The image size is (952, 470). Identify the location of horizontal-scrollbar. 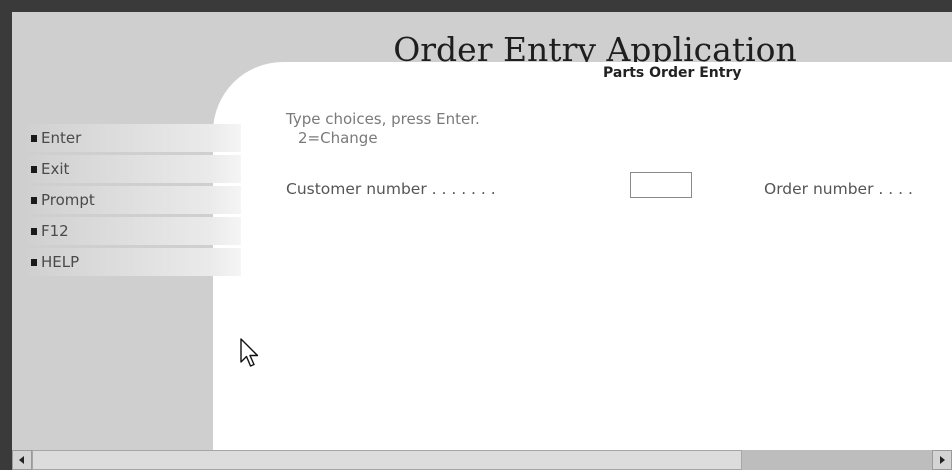
(482, 460).